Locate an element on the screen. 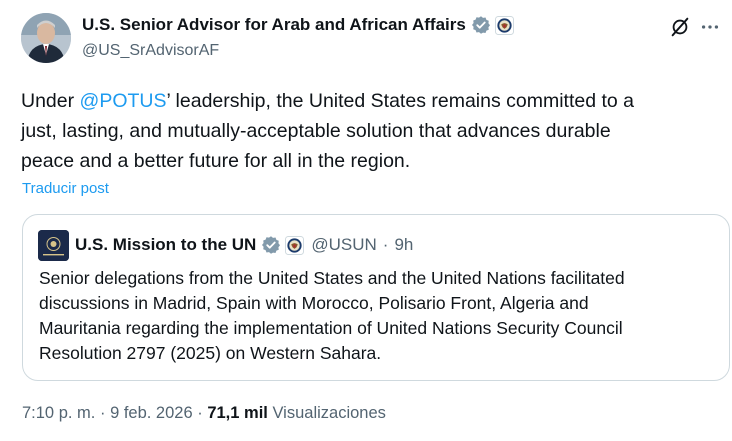 This screenshot has height=441, width=732. author-photo-icon is located at coordinates (46, 38).